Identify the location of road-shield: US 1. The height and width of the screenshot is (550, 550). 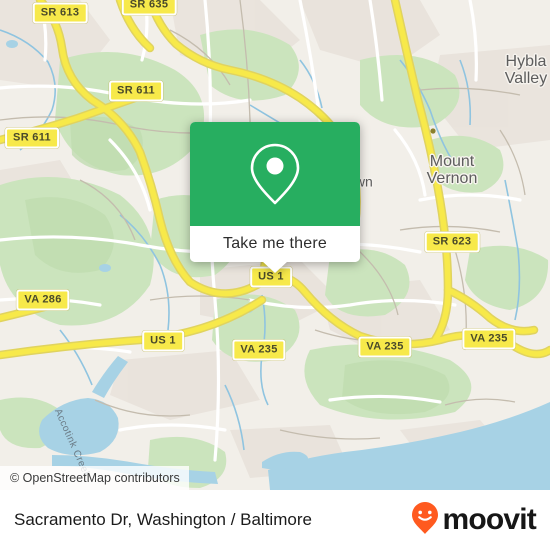
(163, 341).